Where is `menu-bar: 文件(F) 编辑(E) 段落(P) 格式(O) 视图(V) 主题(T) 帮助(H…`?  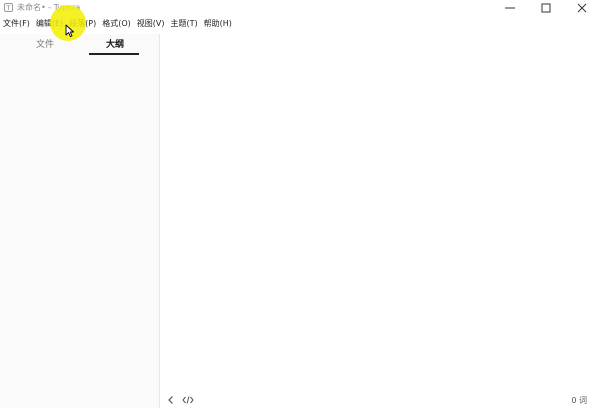
menu-bar: 文件(F) 编辑(E) 段落(P) 格式(O) 视图(V) 主题(T) 帮助(H… is located at coordinates (117, 24).